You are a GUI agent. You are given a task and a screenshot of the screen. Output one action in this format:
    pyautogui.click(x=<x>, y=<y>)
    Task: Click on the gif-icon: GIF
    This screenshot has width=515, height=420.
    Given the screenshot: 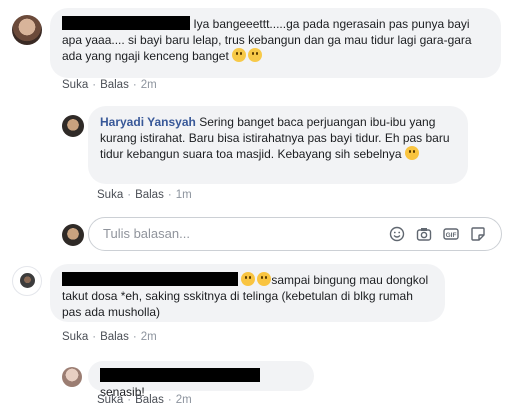 What is the action you would take?
    pyautogui.click(x=451, y=234)
    